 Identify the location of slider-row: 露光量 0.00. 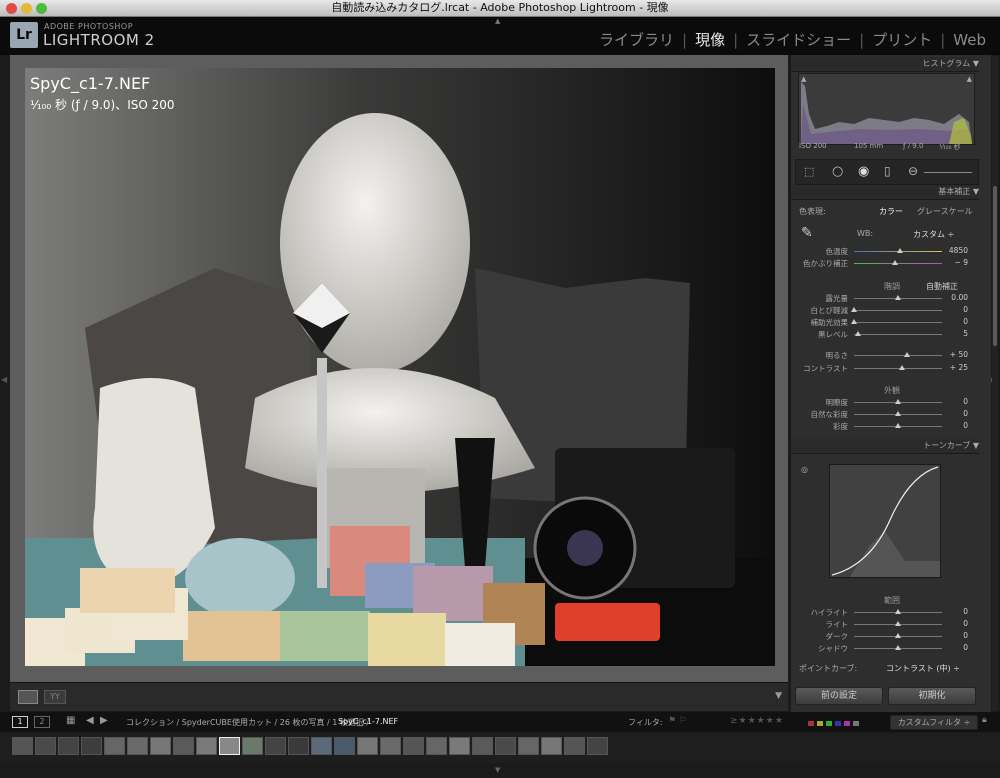
(883, 299).